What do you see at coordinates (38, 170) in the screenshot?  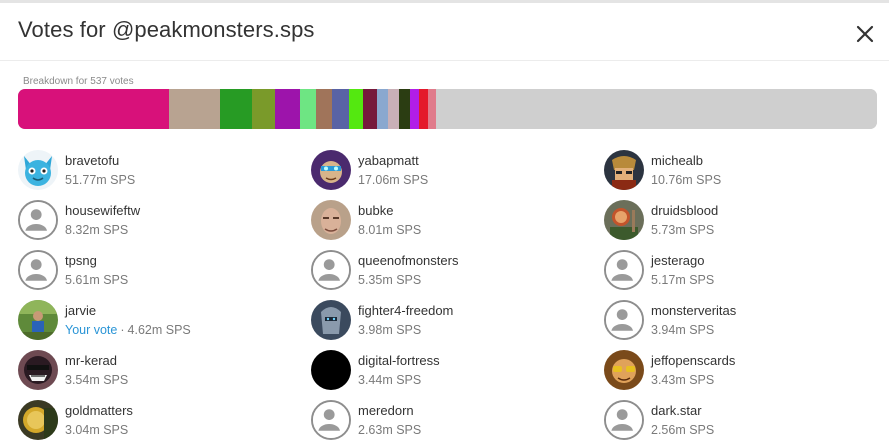 I see `cat-avatar-icon` at bounding box center [38, 170].